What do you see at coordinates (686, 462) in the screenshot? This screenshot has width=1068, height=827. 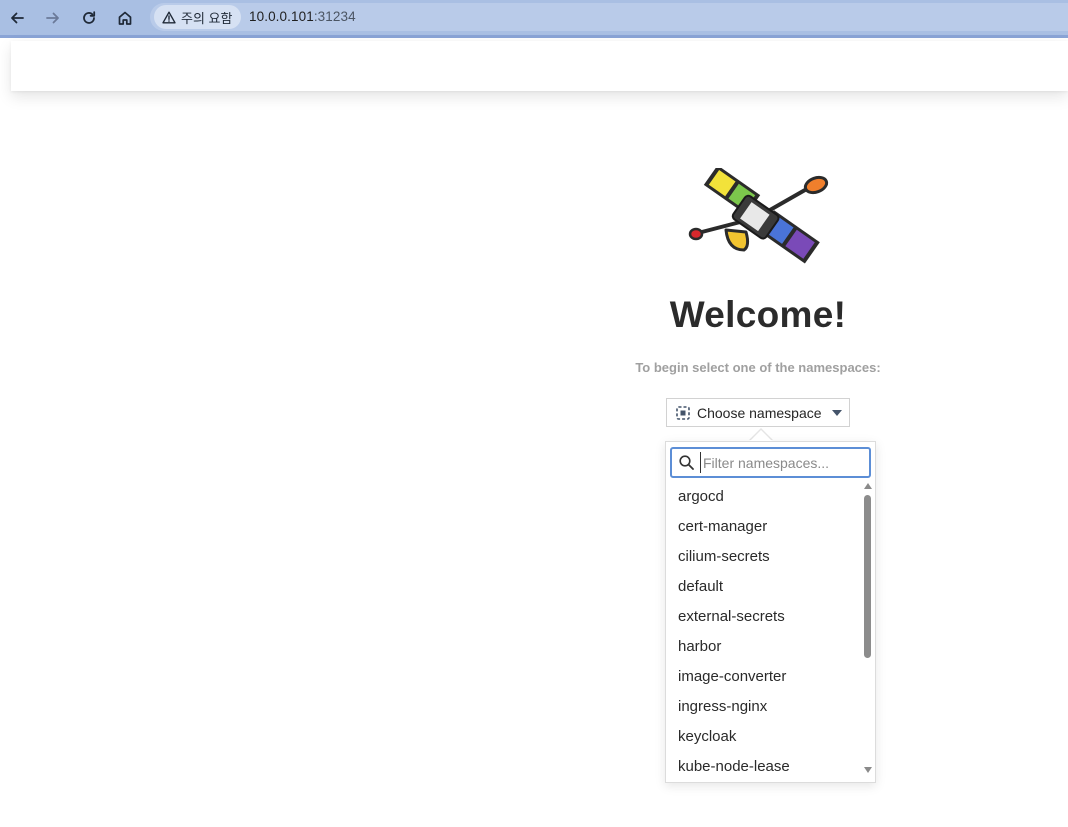 I see `search-icon` at bounding box center [686, 462].